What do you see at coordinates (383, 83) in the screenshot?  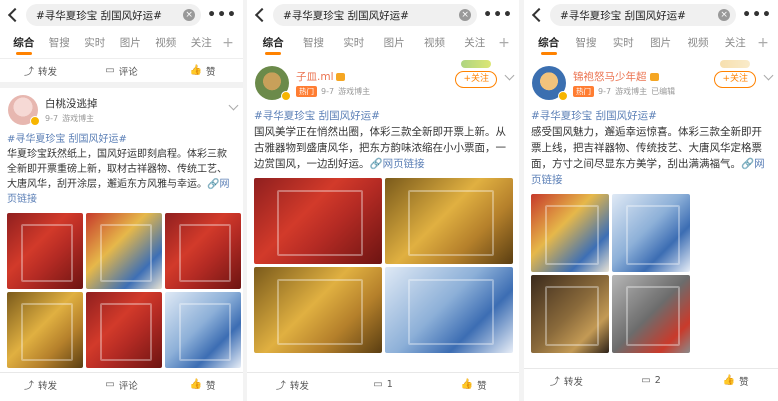 I see `post-header: 子皿.ml 热门 9-7 游戏博主 +关注` at bounding box center [383, 83].